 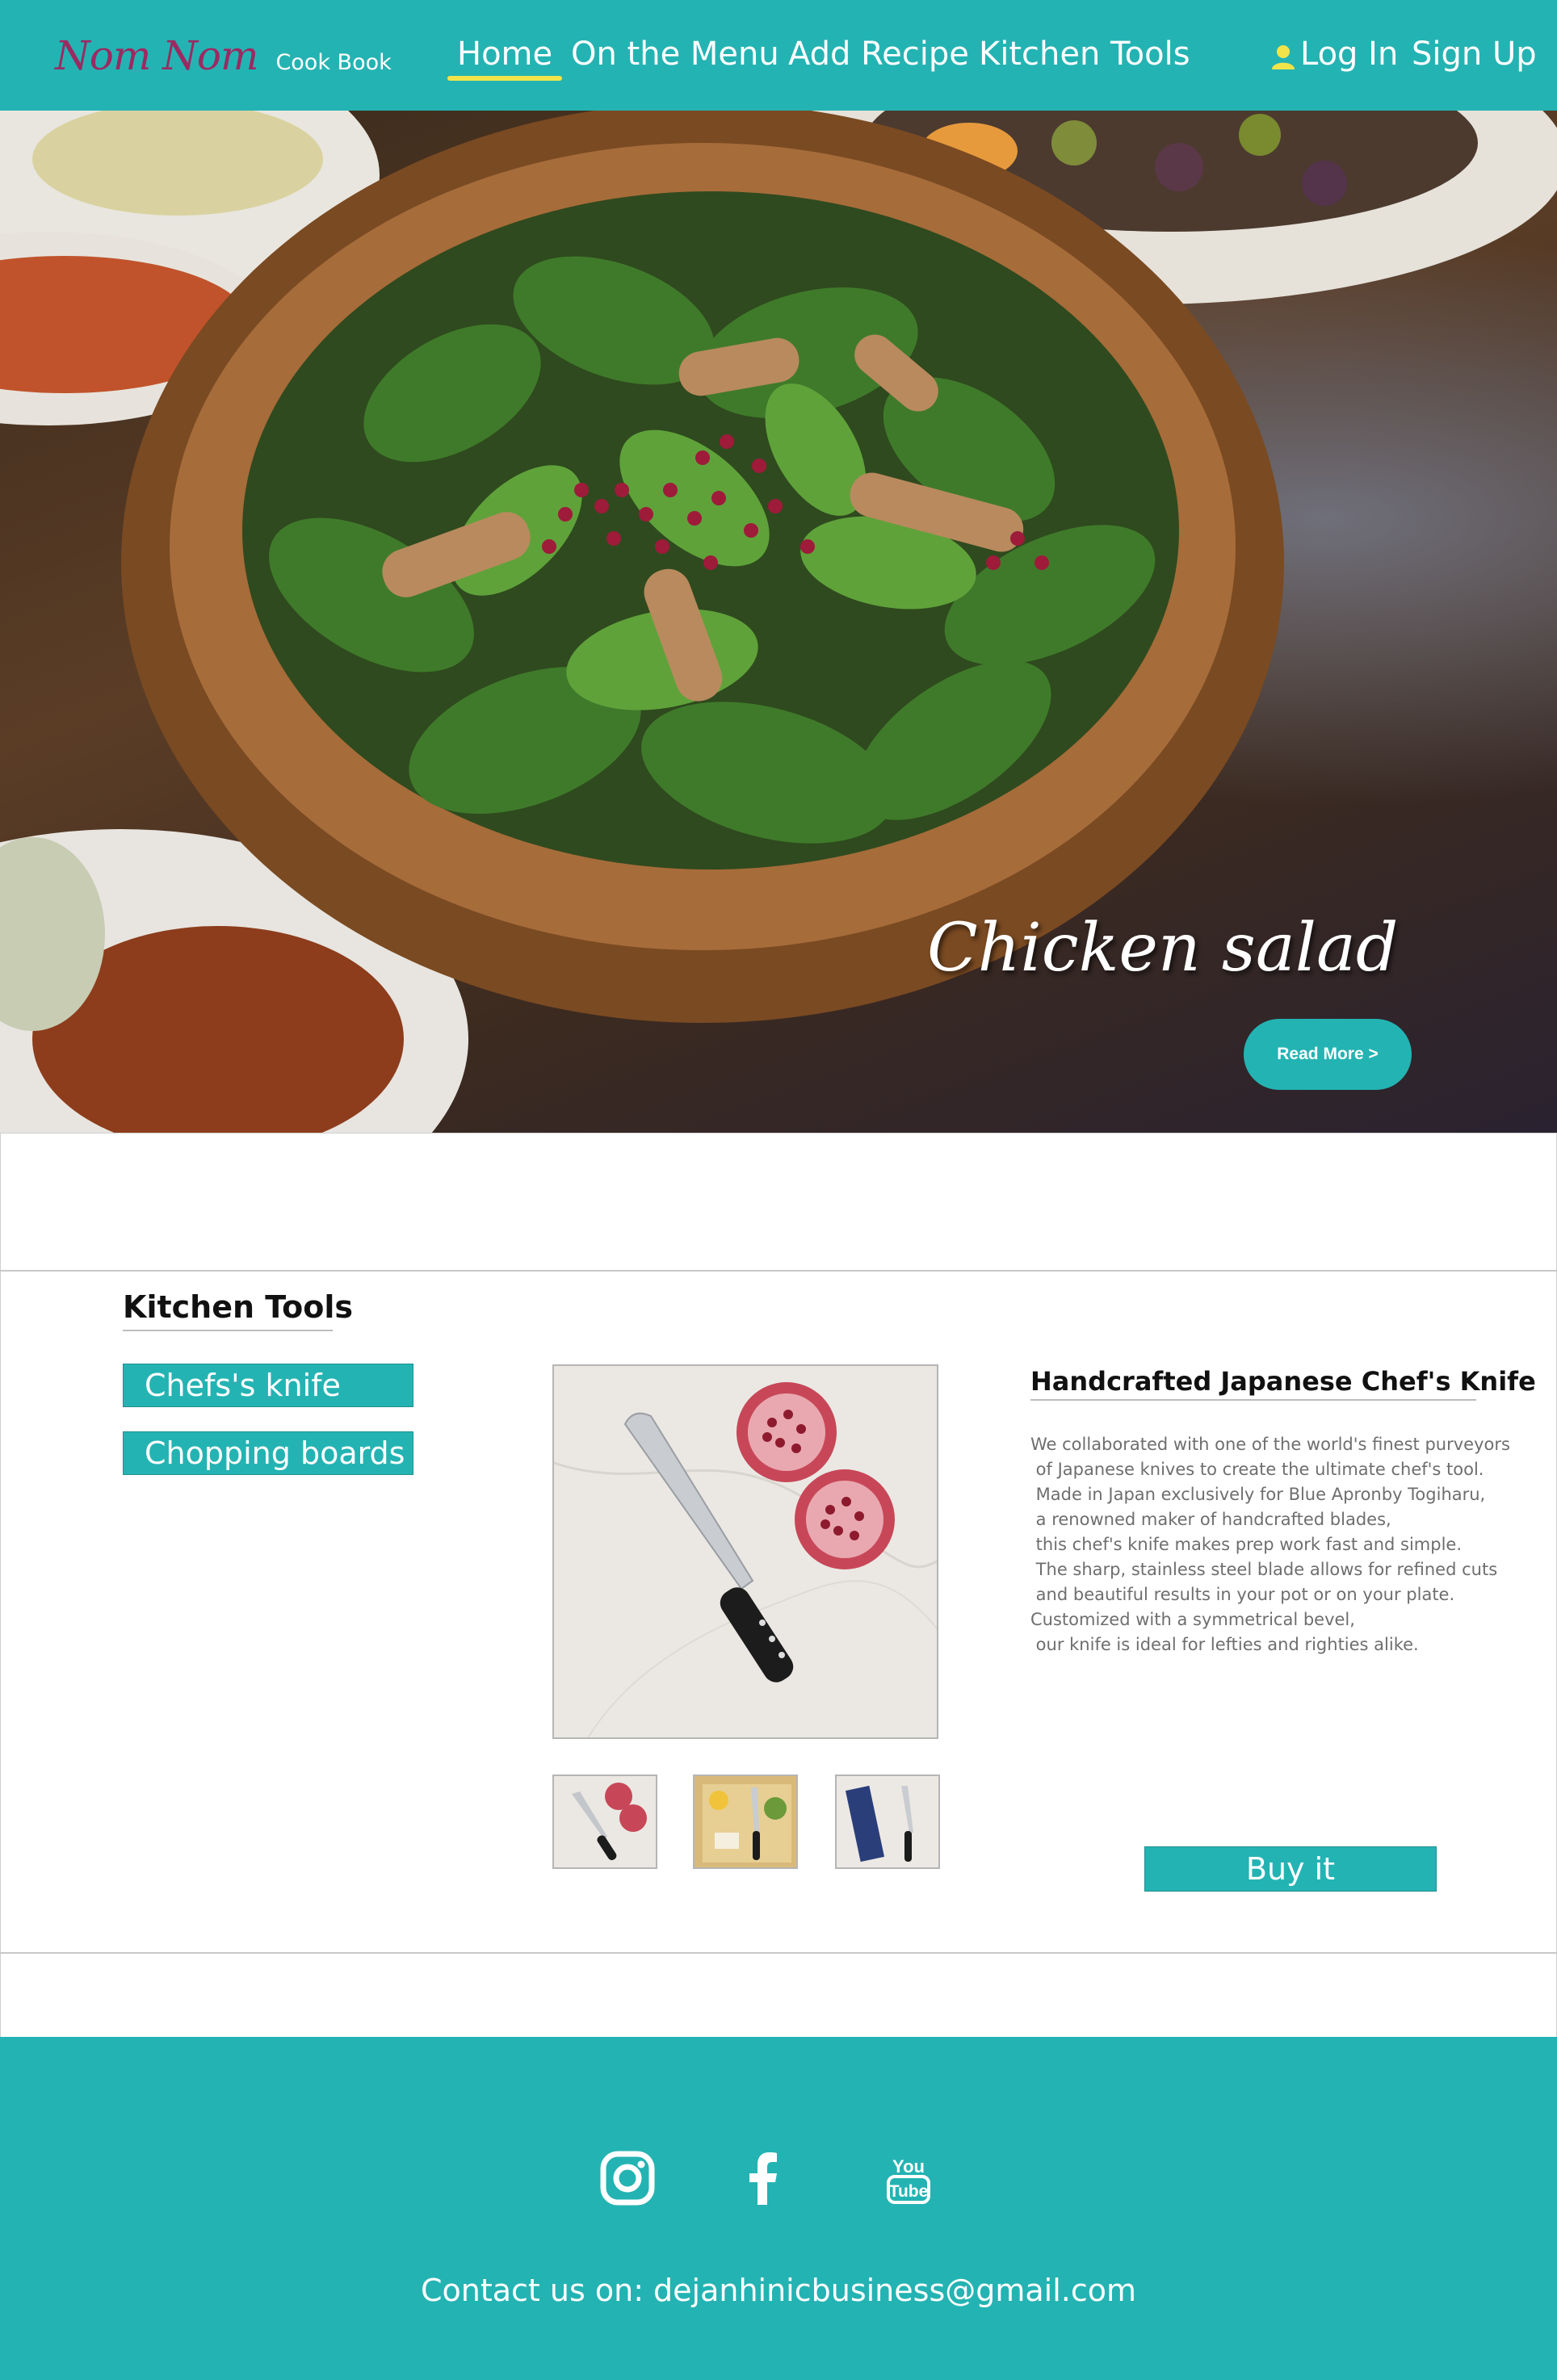 What do you see at coordinates (1283, 56) in the screenshot?
I see `user-icon` at bounding box center [1283, 56].